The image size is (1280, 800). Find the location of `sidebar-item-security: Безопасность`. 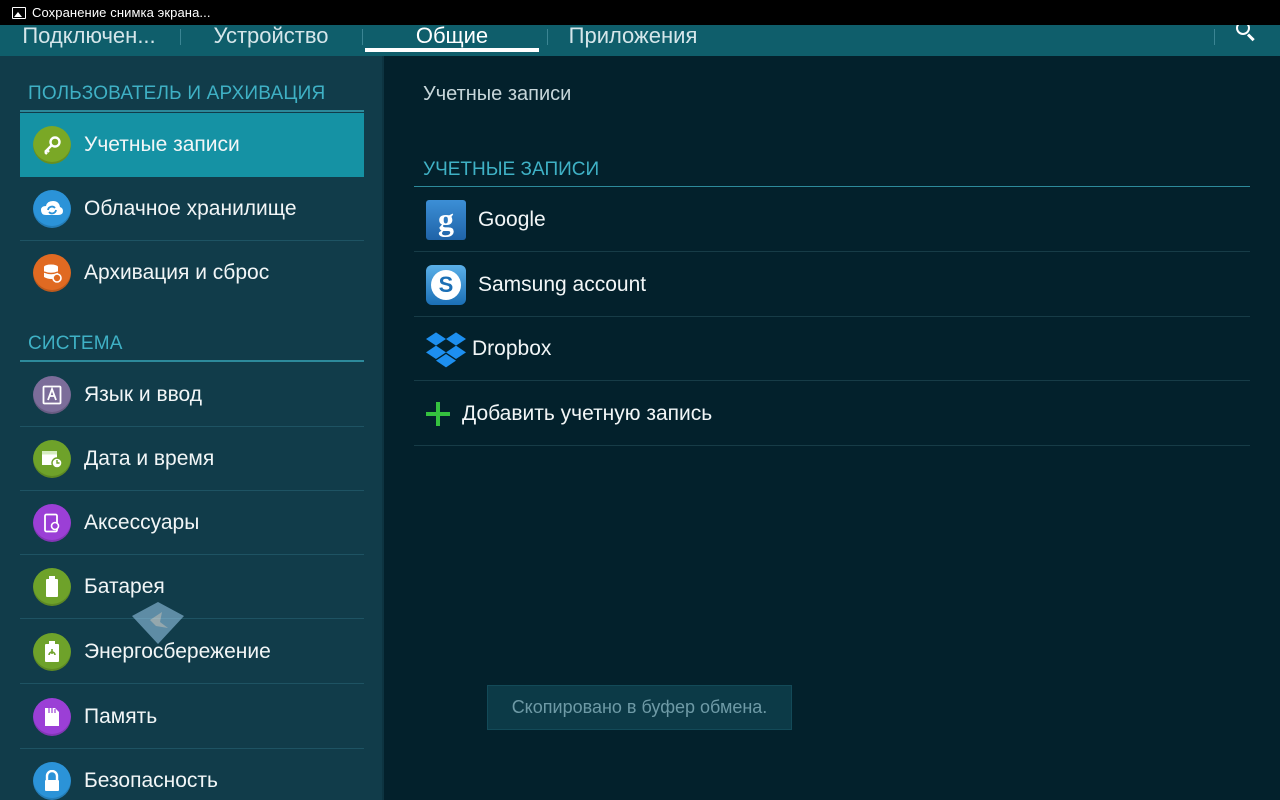

sidebar-item-security: Безопасность is located at coordinates (192, 774).